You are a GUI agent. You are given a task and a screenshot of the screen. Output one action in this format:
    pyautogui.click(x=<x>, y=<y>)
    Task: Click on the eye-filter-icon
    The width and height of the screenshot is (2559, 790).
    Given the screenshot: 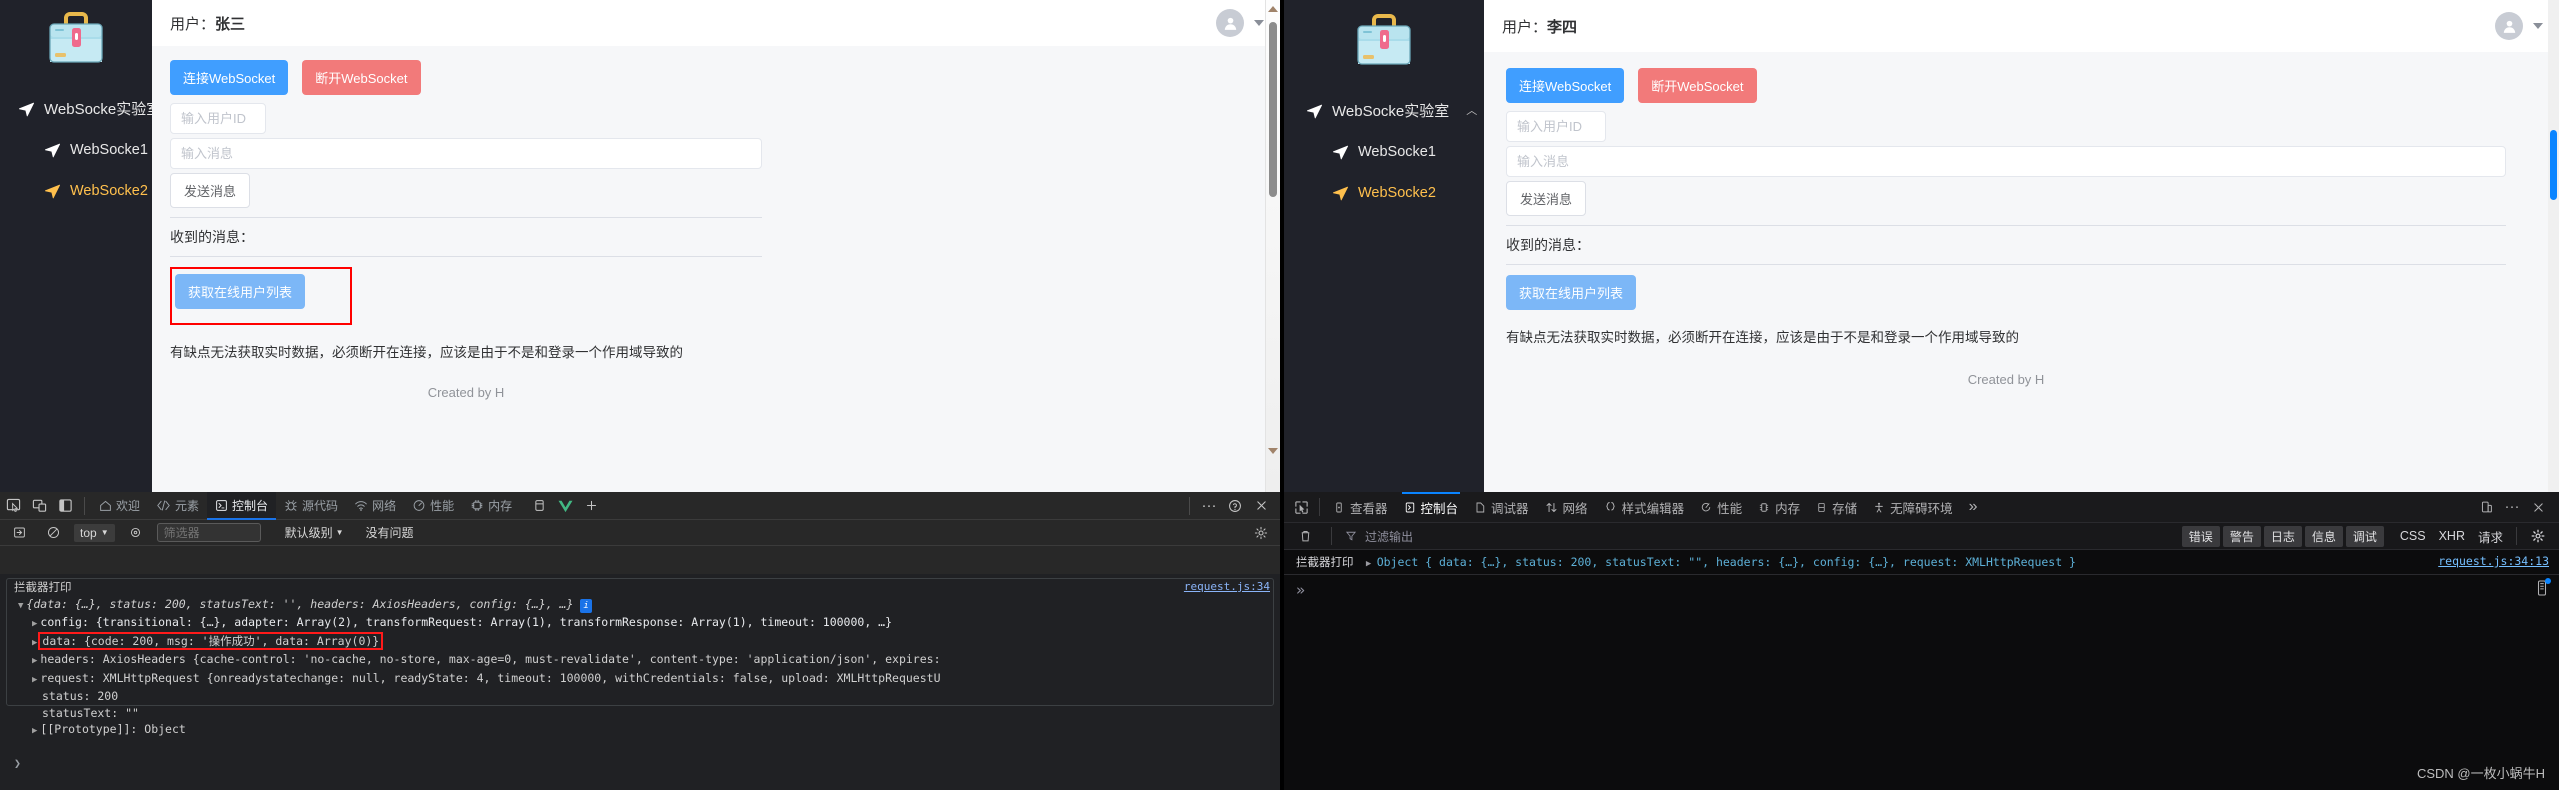 What is the action you would take?
    pyautogui.click(x=136, y=533)
    